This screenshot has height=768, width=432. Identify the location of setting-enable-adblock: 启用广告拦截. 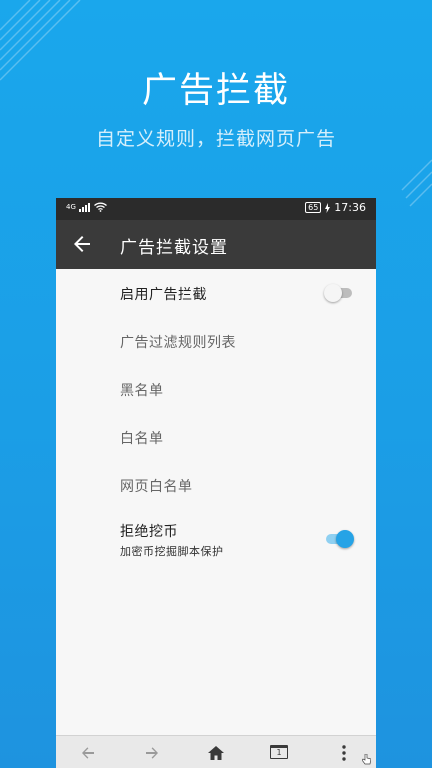
(216, 293).